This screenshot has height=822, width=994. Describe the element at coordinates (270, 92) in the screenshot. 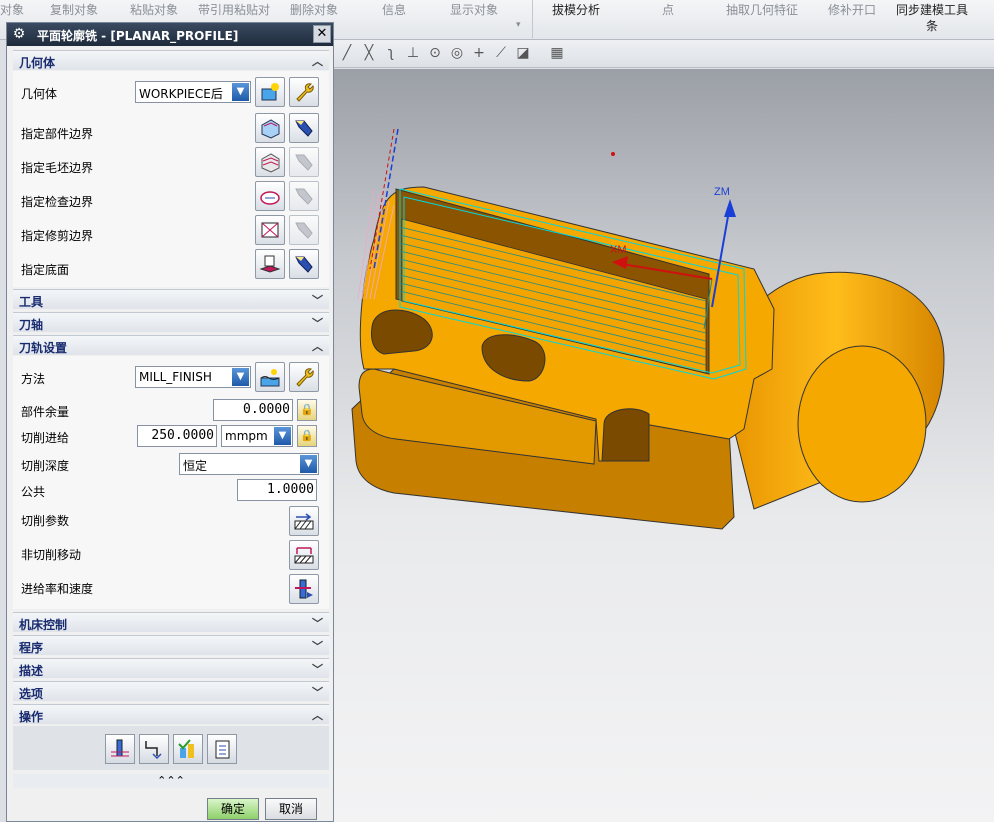

I see `new-geometry-button` at that location.